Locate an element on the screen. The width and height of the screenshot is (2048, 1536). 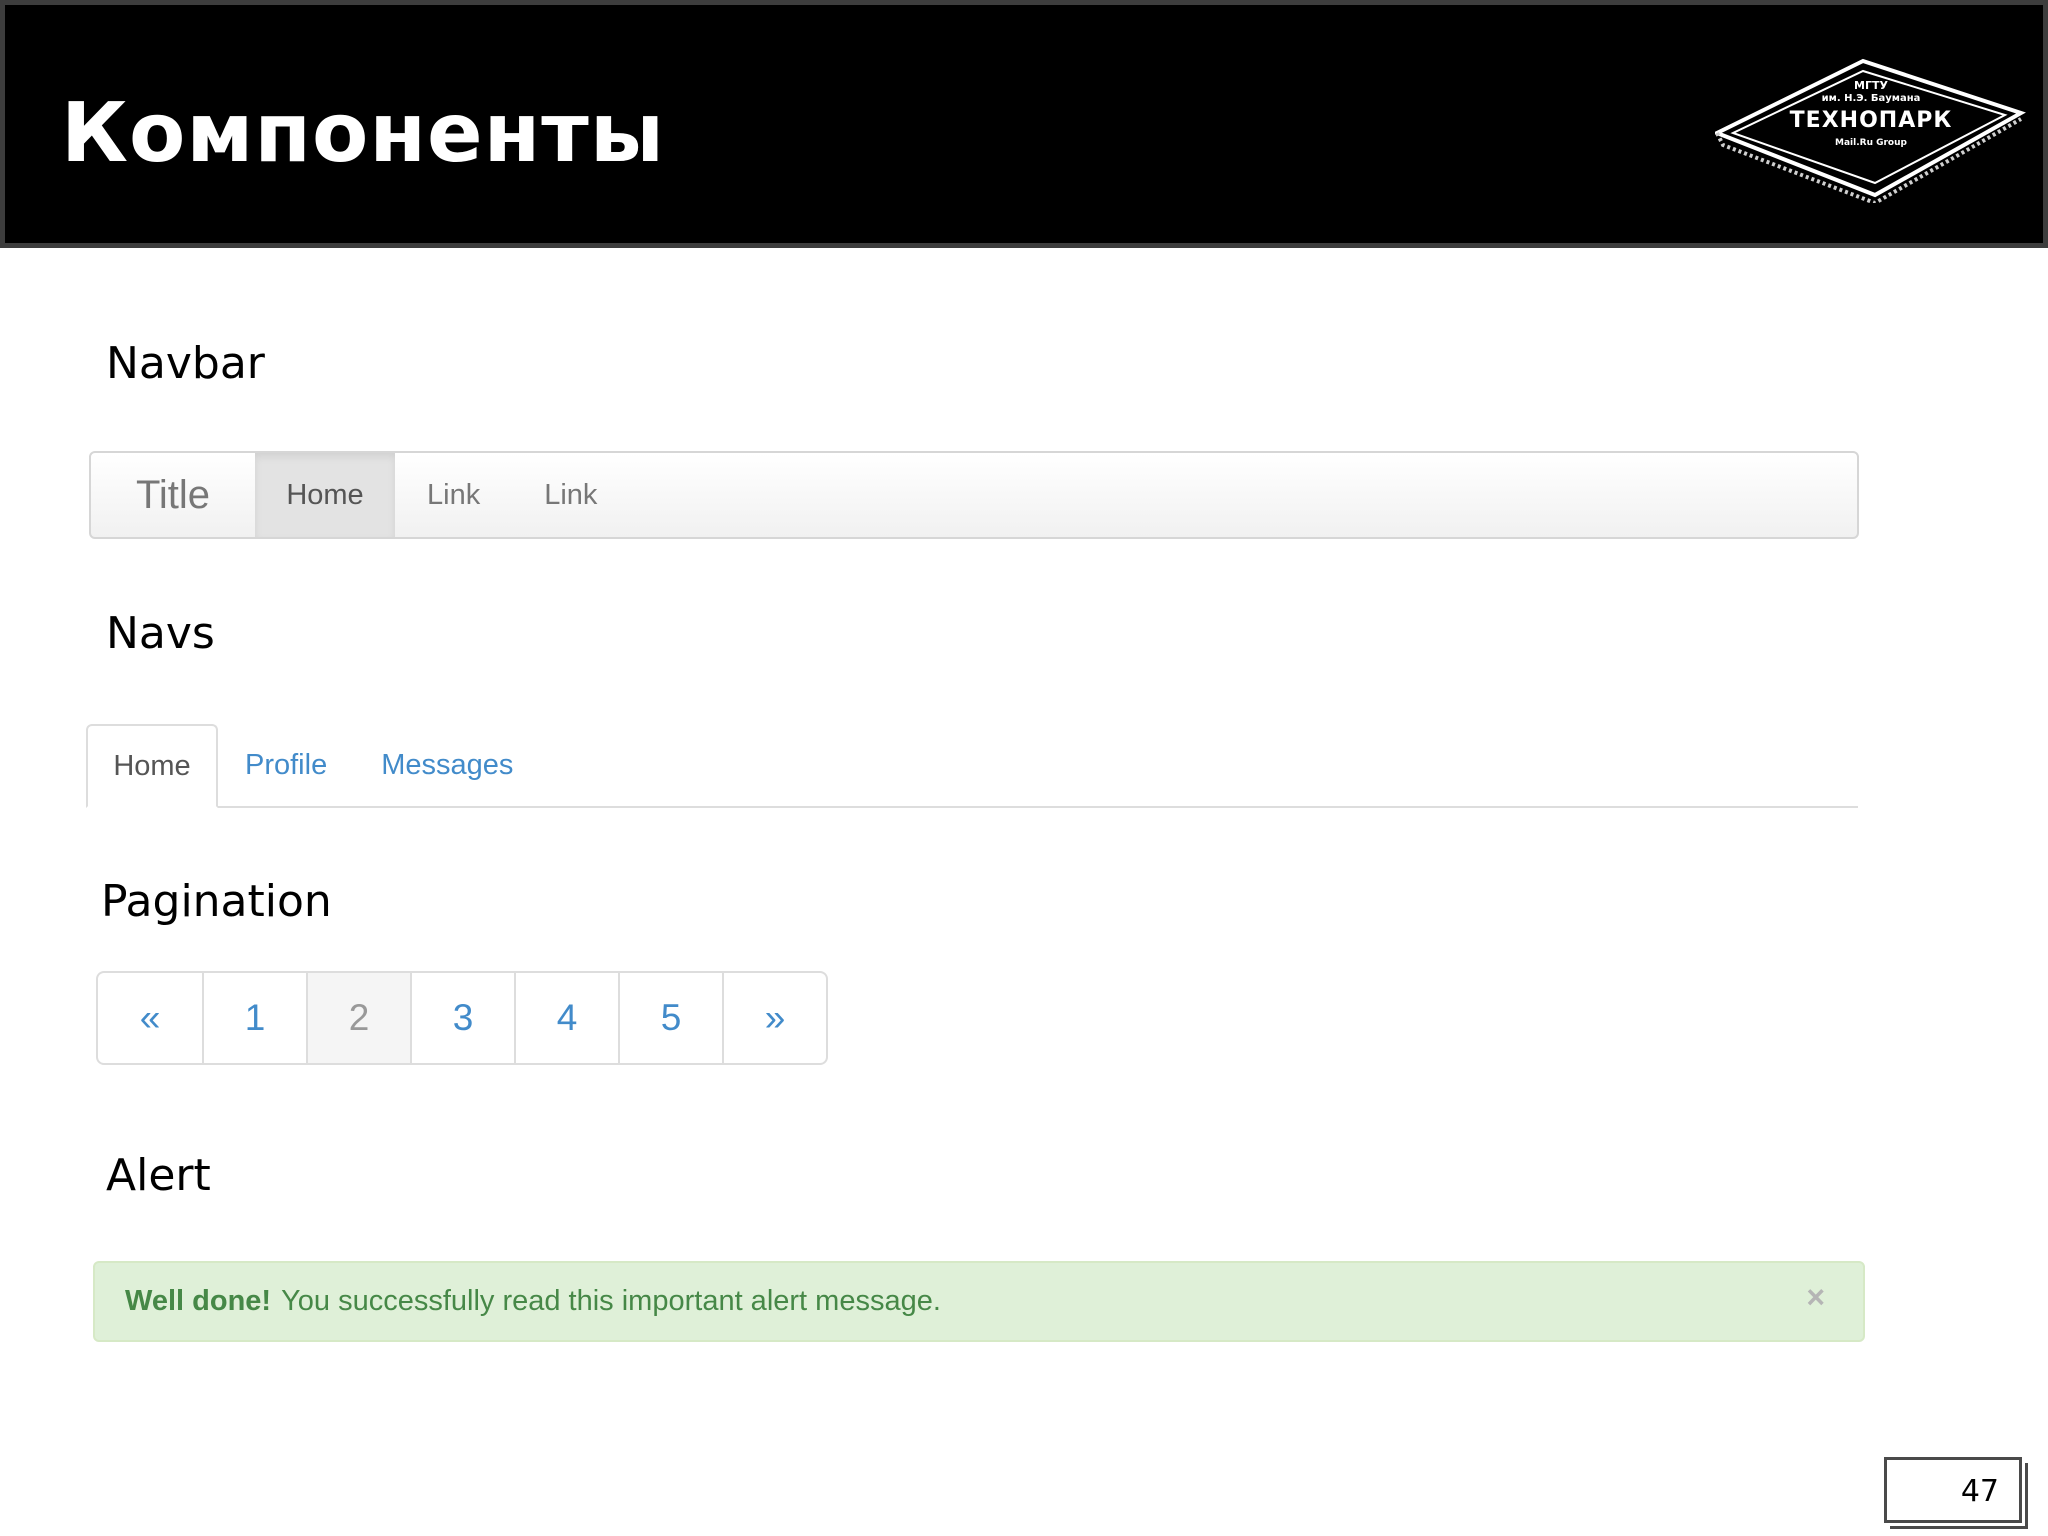
pagination-page-2: 2 is located at coordinates (358, 1018).